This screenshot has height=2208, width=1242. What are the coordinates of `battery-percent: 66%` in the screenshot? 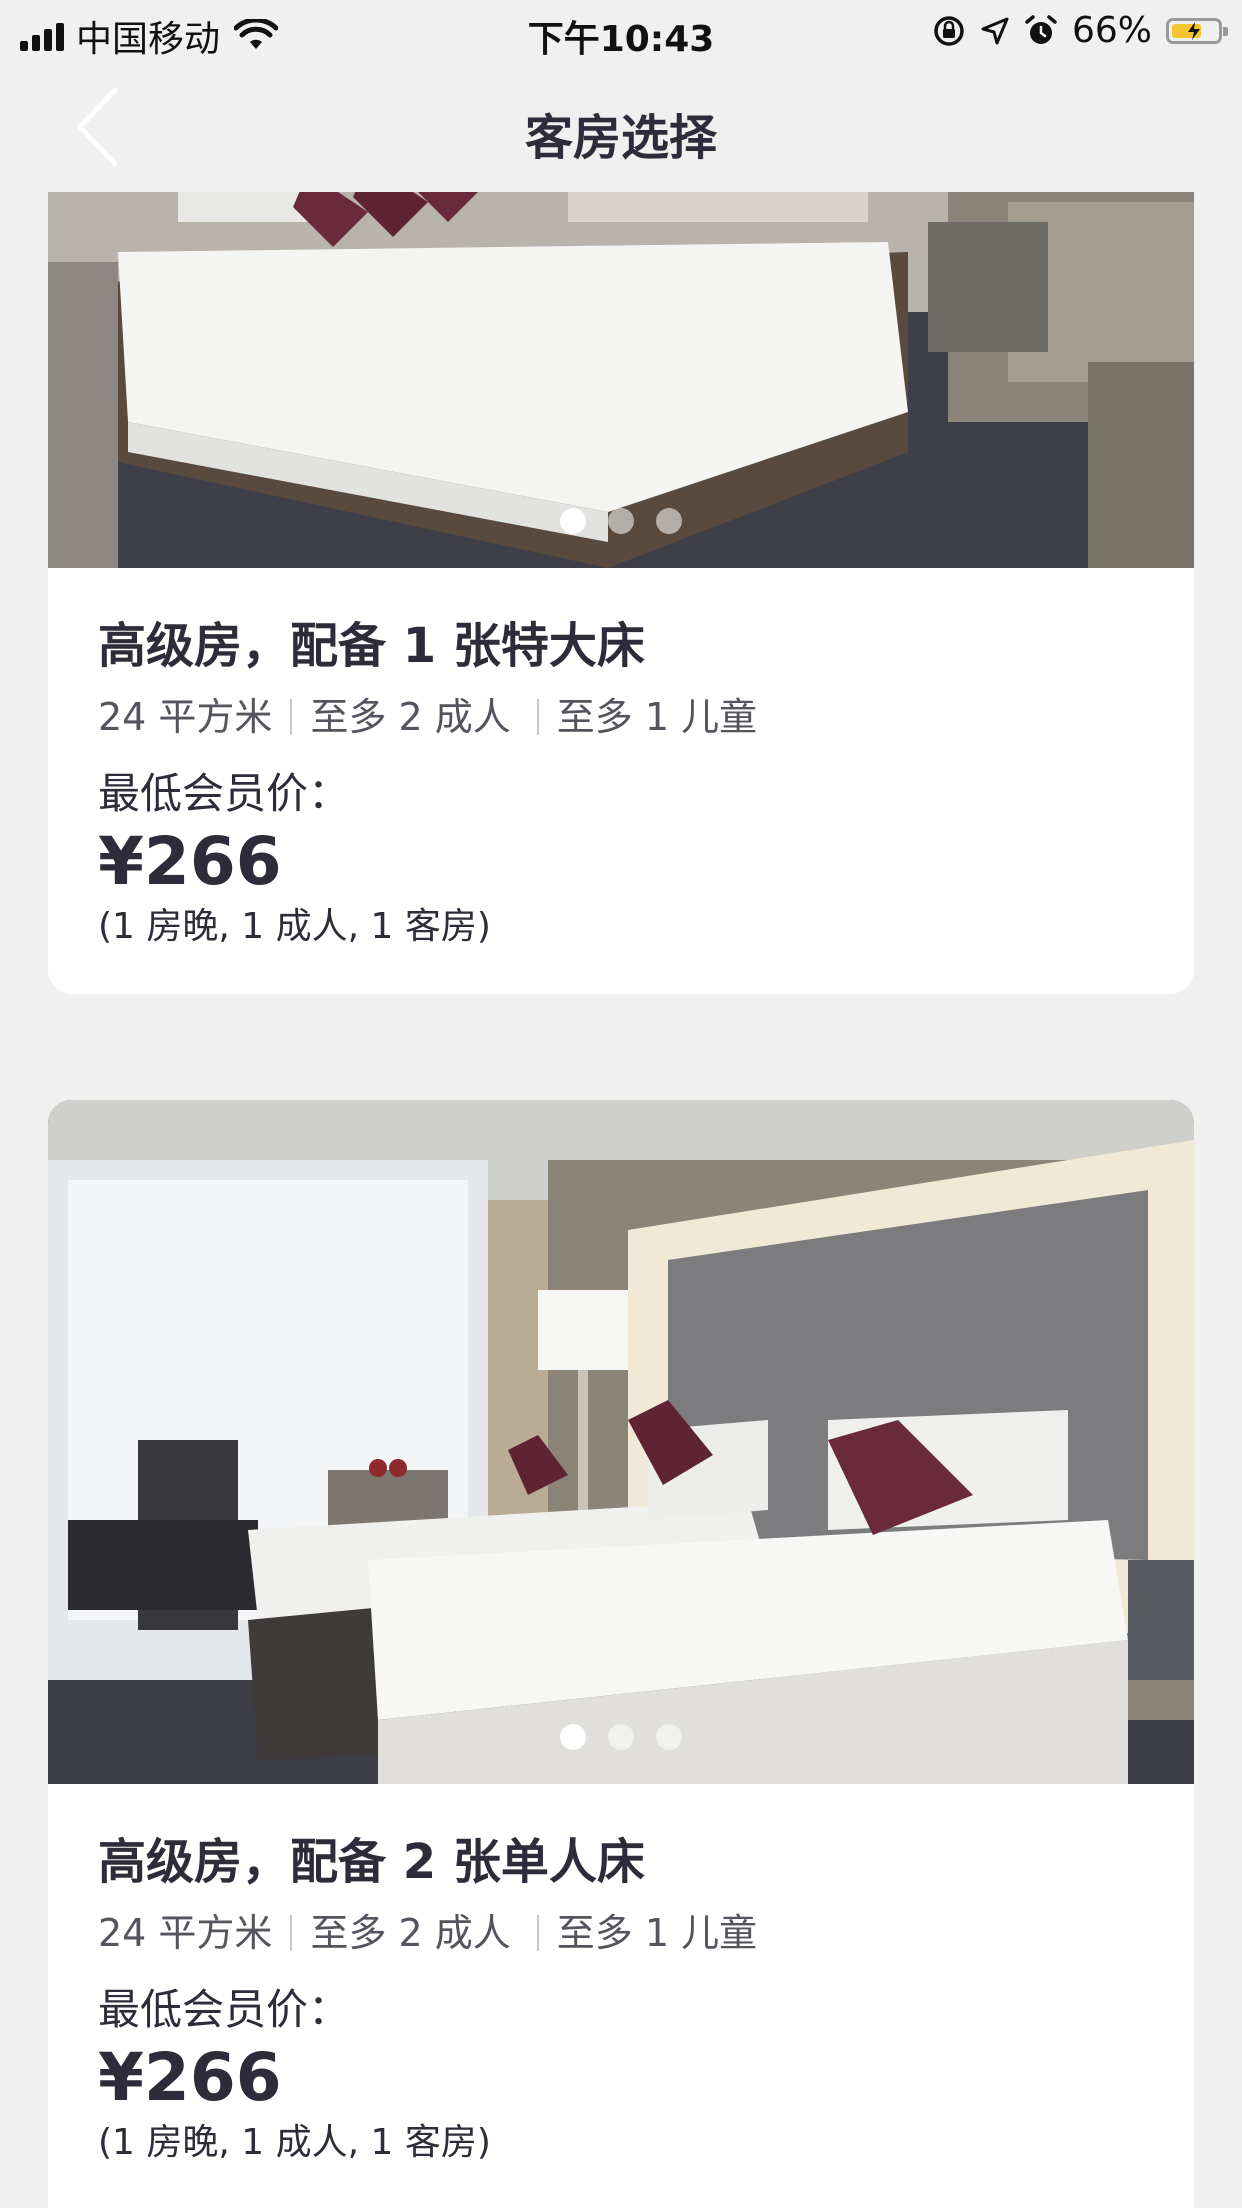 It's located at (1111, 30).